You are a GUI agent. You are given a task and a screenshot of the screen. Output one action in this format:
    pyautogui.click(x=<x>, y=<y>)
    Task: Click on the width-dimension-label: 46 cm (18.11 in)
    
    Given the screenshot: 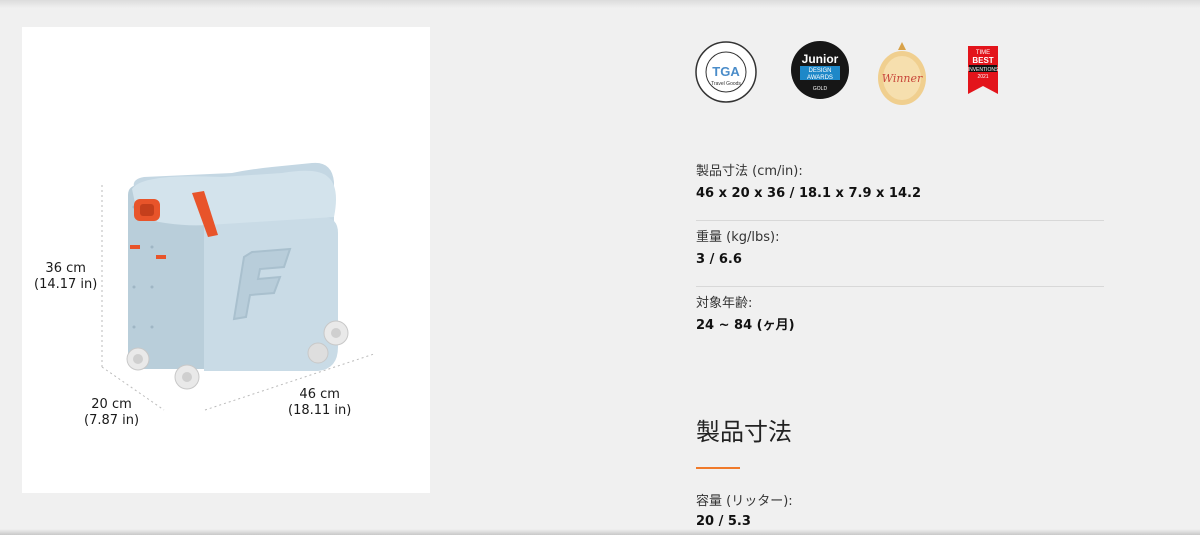 What is the action you would take?
    pyautogui.click(x=319, y=403)
    